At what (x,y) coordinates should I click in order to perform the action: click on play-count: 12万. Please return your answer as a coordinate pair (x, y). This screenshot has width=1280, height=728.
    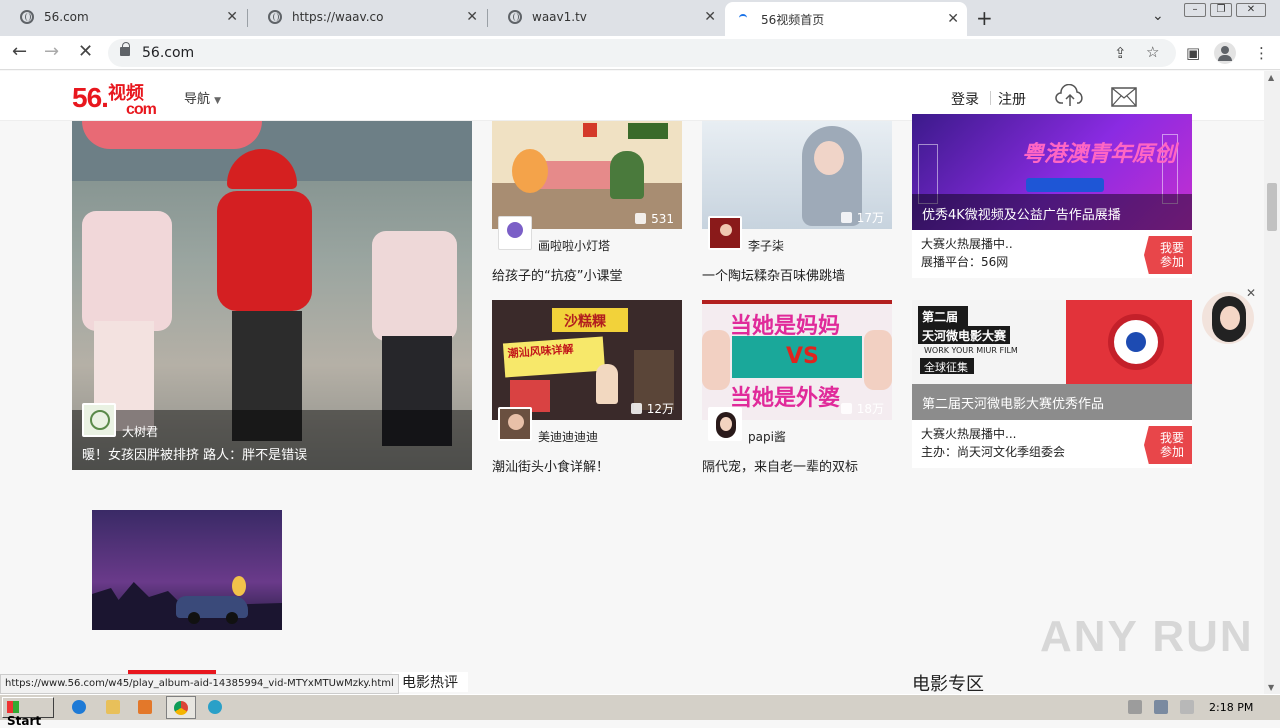
    Looking at the image, I should click on (652, 408).